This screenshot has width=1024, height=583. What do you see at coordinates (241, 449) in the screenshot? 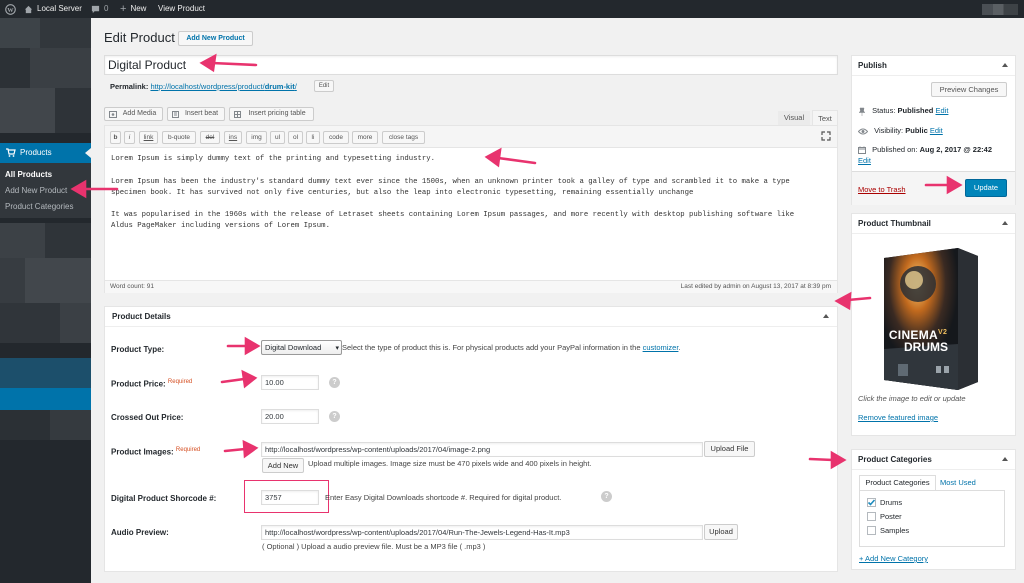
I see `arrow-to-images` at bounding box center [241, 449].